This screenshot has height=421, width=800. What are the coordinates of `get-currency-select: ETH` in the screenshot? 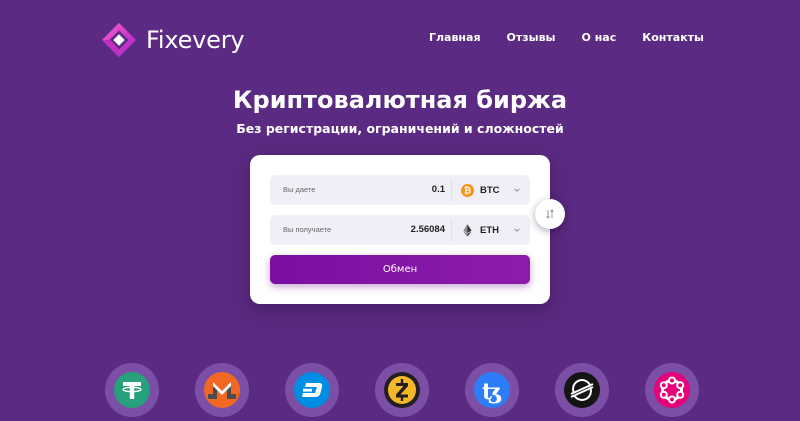 It's located at (491, 230).